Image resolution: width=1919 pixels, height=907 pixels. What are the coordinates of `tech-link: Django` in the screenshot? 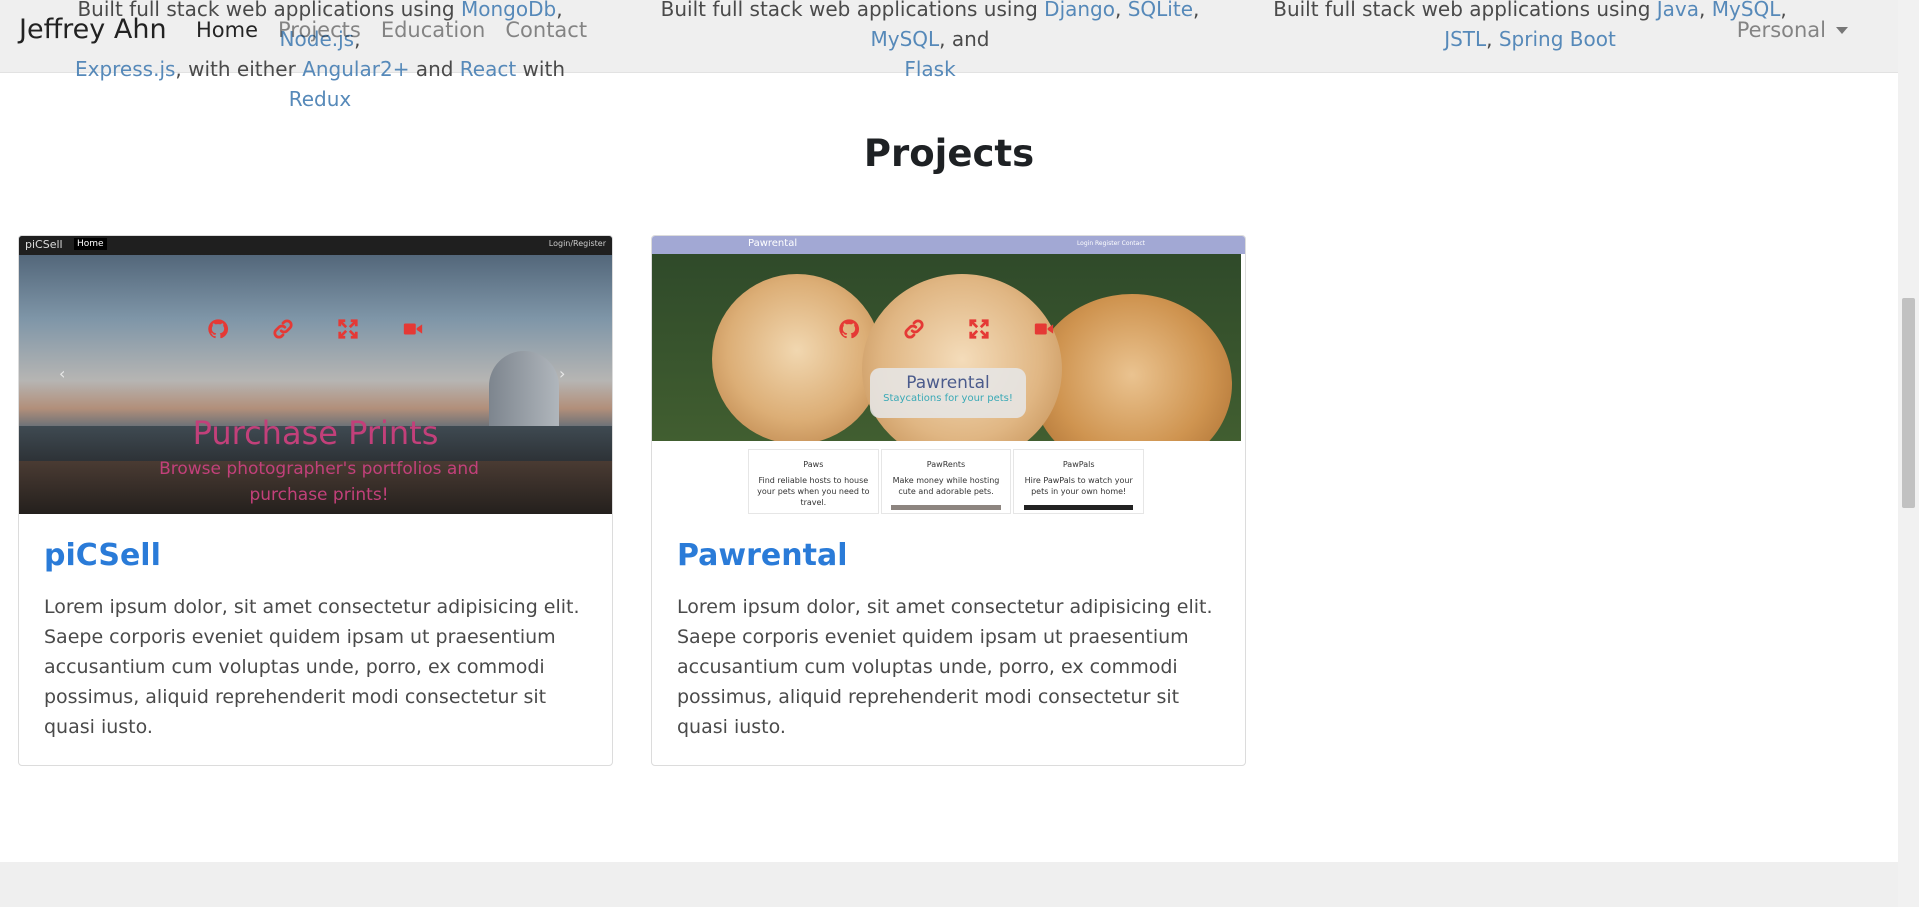 It's located at (1079, 10).